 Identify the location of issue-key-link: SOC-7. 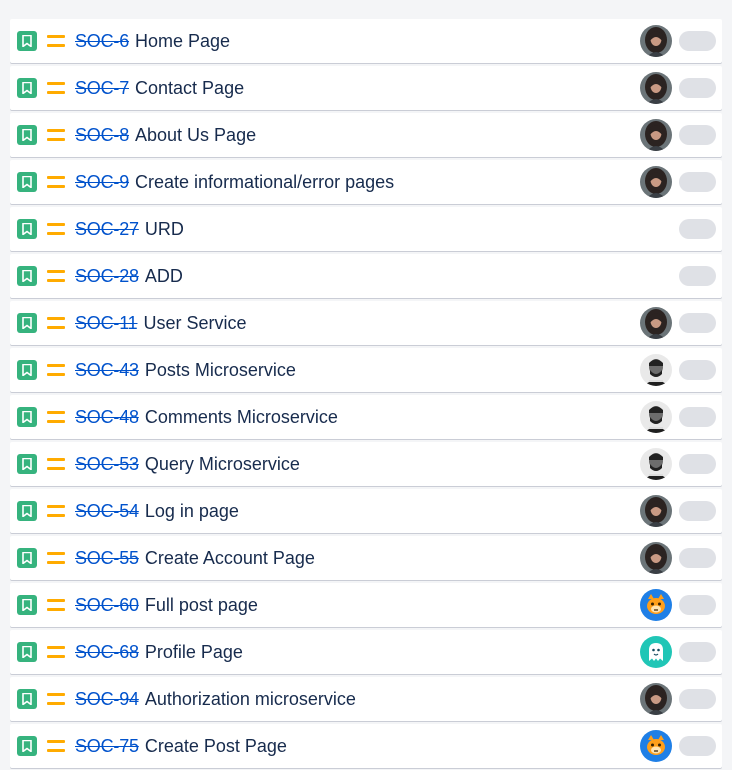
(102, 88).